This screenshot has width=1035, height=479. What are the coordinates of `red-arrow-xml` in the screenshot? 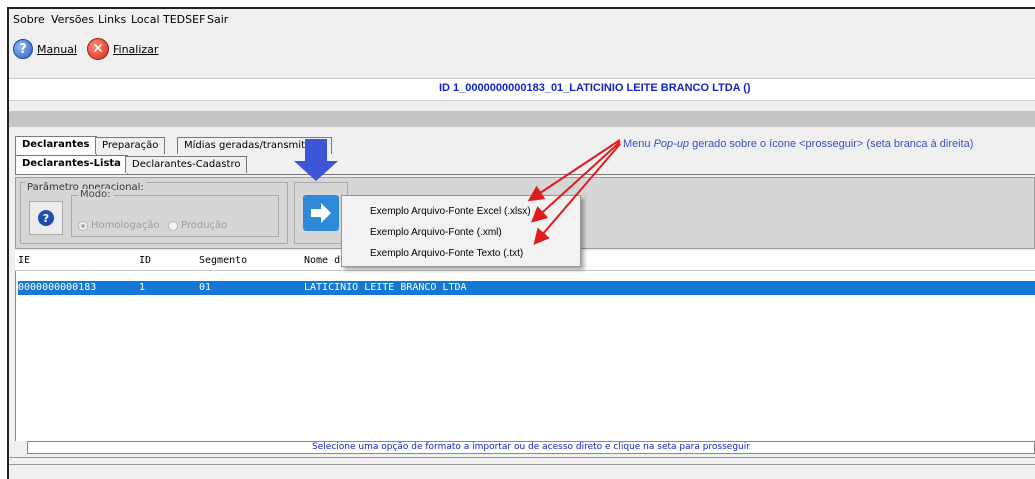 It's located at (576, 182).